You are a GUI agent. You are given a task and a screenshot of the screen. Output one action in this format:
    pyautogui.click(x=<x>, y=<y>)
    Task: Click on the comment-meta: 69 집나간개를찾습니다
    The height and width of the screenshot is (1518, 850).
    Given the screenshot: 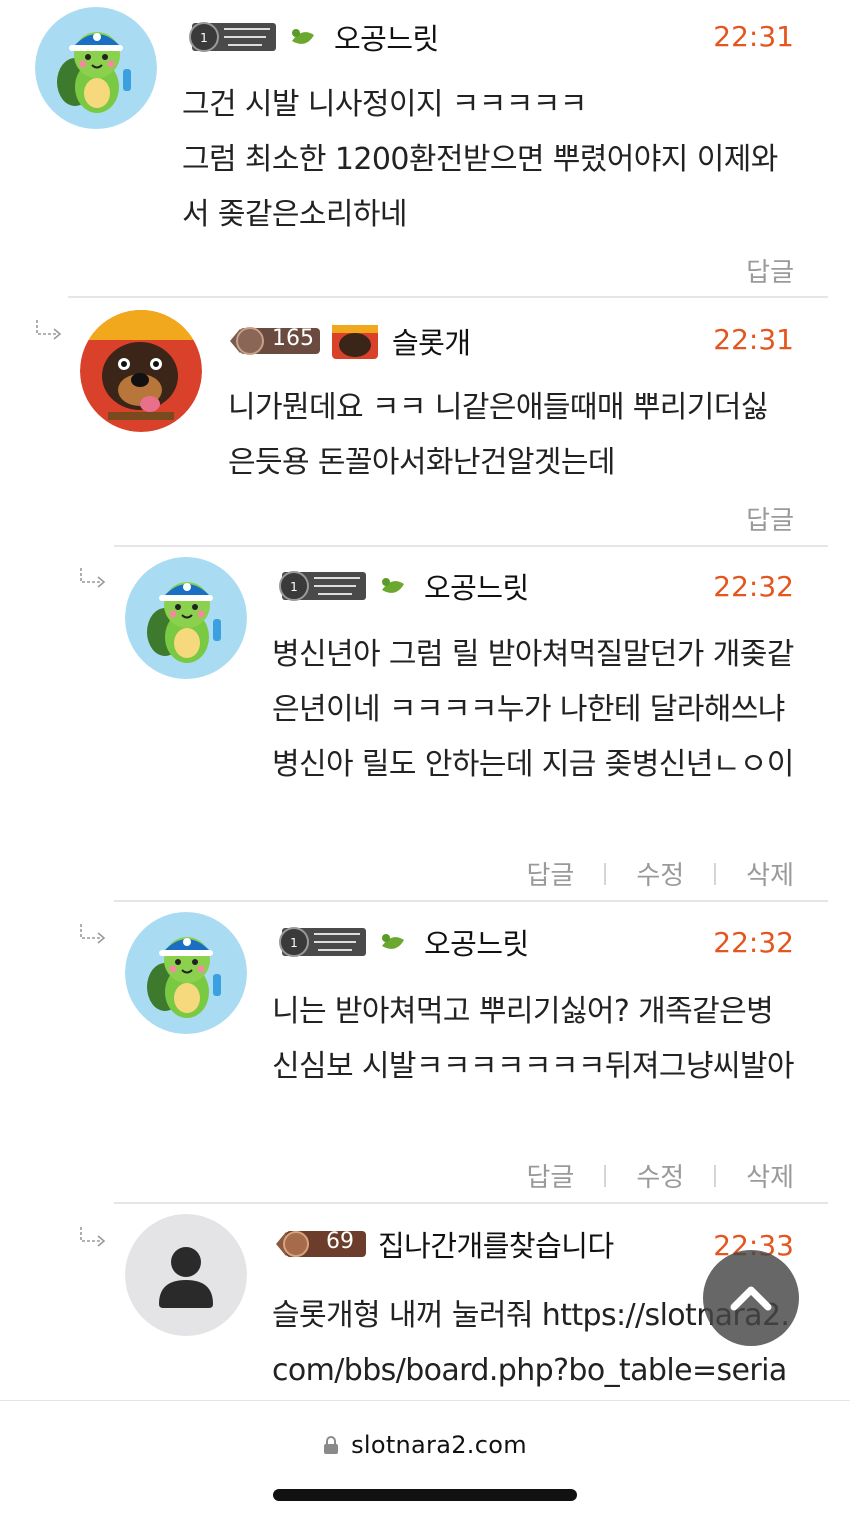 What is the action you would take?
    pyautogui.click(x=443, y=1244)
    